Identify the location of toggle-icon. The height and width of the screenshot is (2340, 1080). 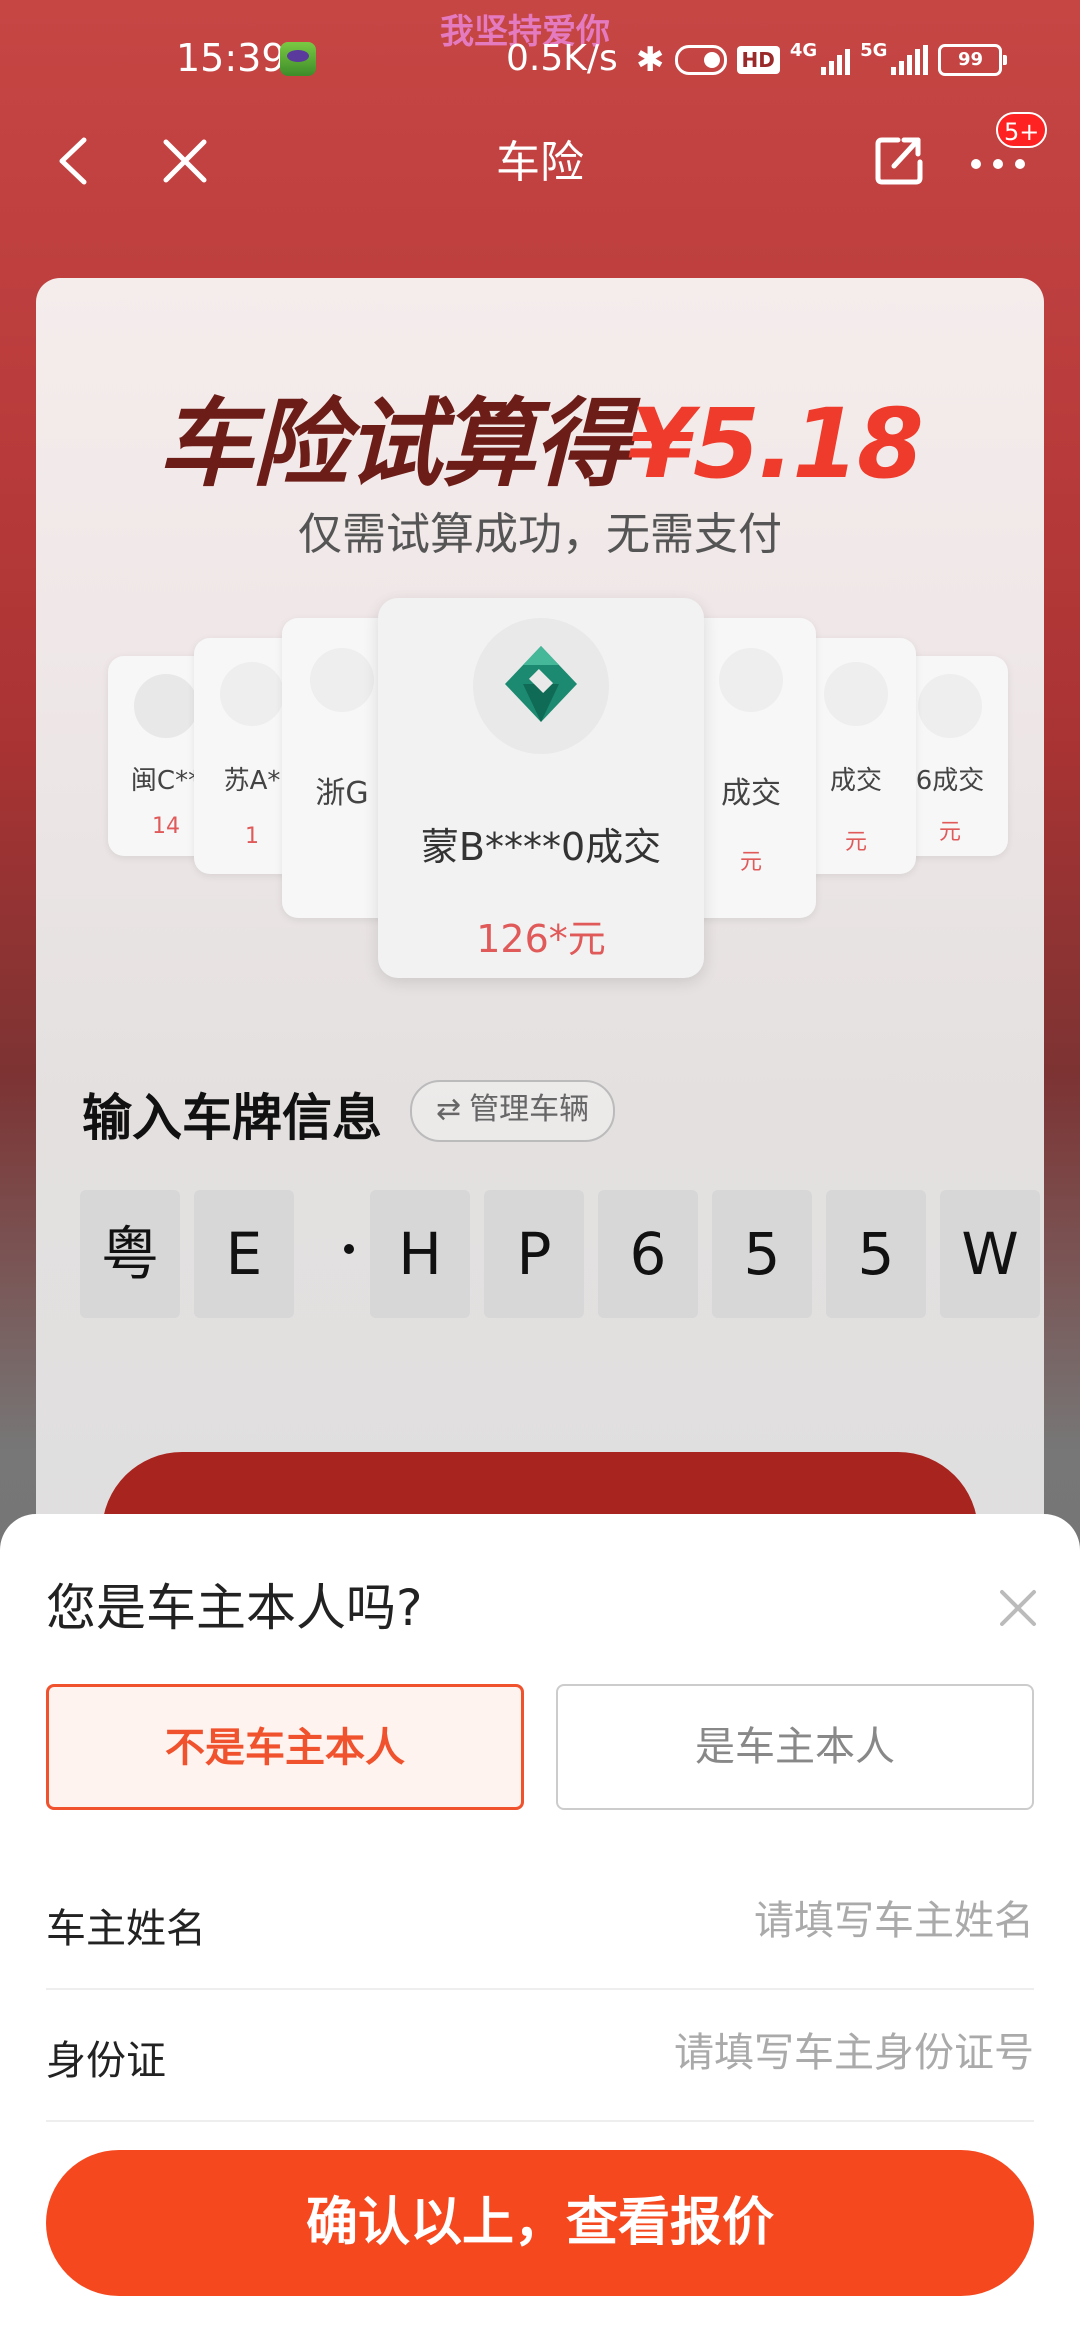
(700, 60).